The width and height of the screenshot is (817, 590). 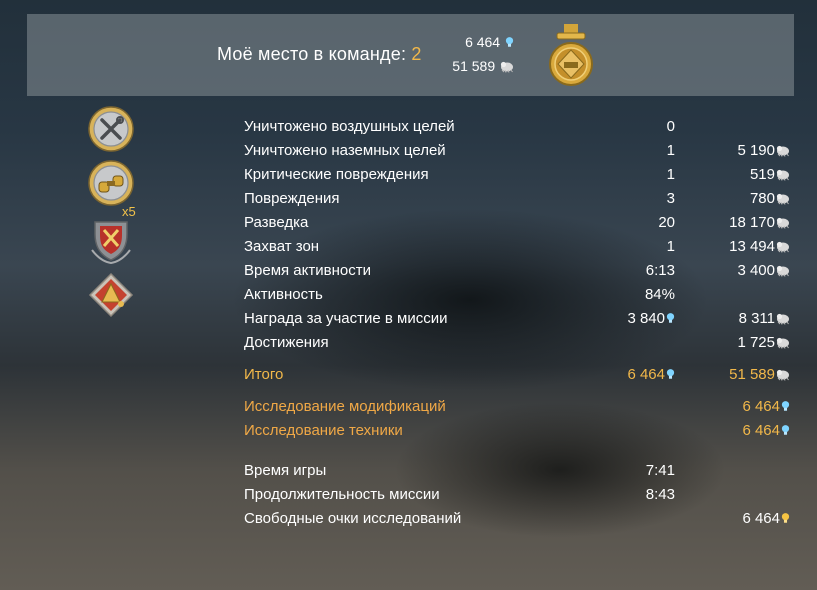 What do you see at coordinates (659, 294) in the screenshot?
I see `stat-count: 84%` at bounding box center [659, 294].